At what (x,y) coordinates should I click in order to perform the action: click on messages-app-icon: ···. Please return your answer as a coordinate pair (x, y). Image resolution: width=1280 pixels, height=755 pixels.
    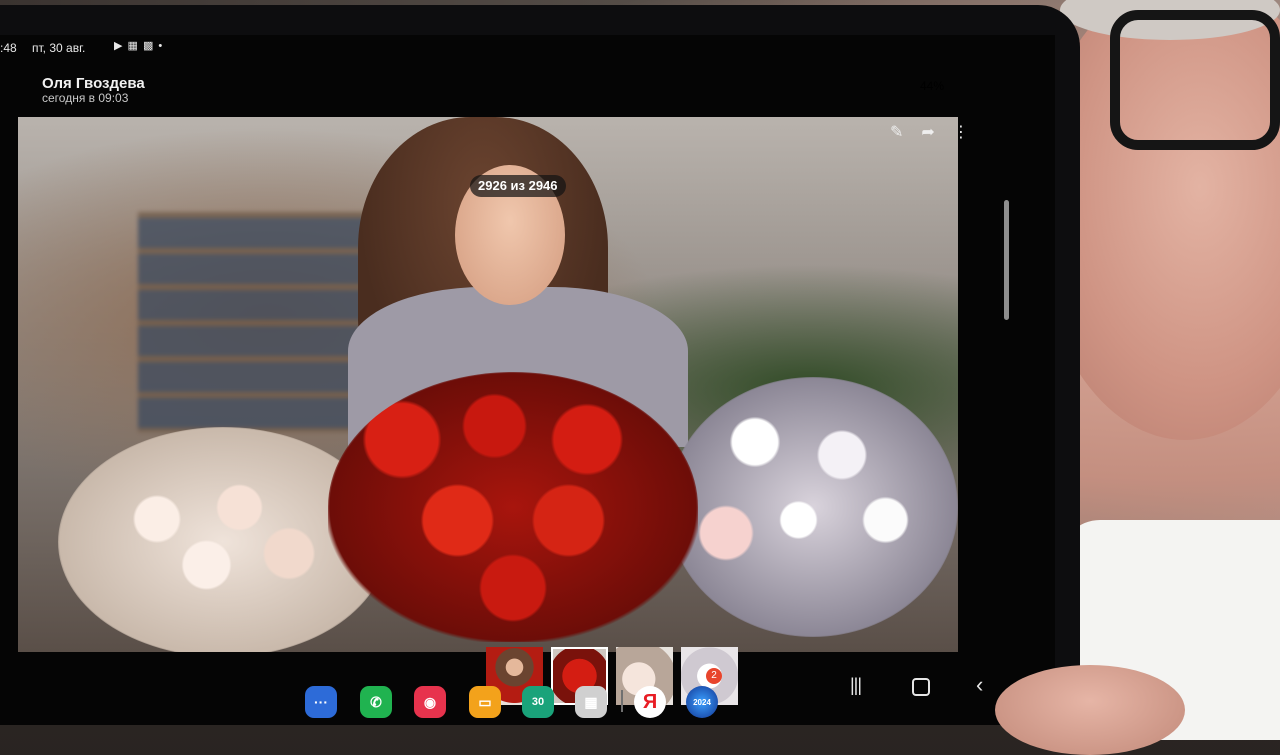
    Looking at the image, I should click on (321, 702).